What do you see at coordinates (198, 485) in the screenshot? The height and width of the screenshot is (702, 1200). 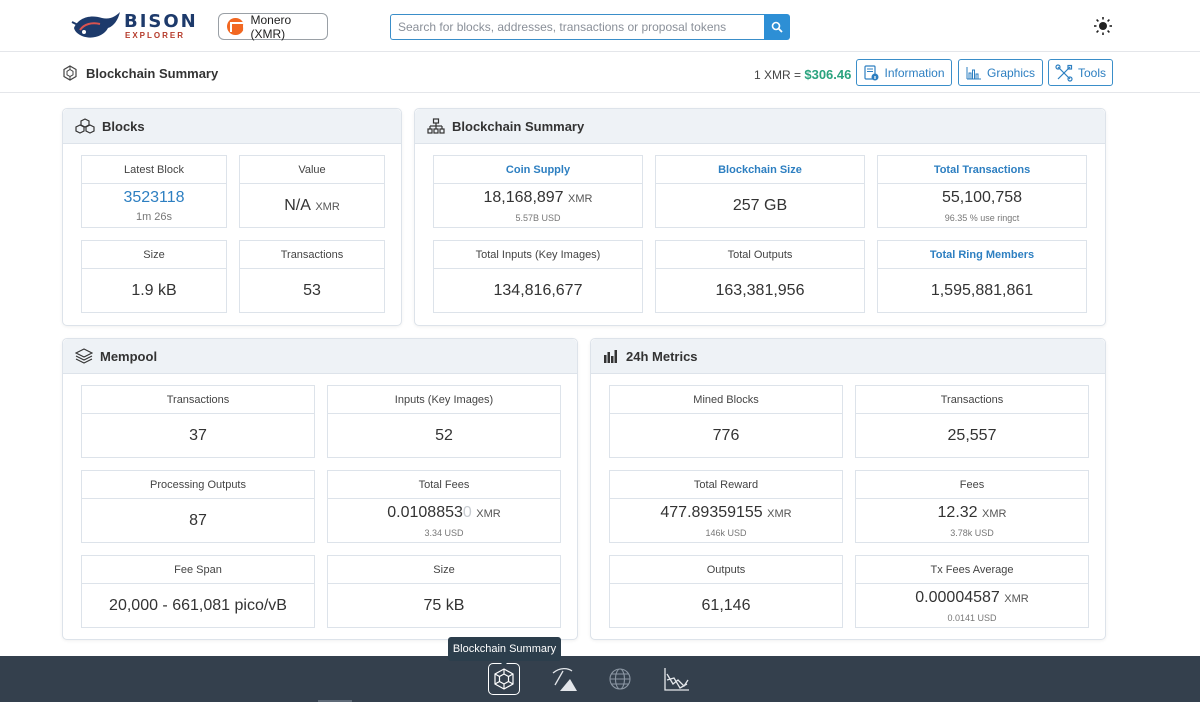 I see `processing-outputs-label: Processing Outputs` at bounding box center [198, 485].